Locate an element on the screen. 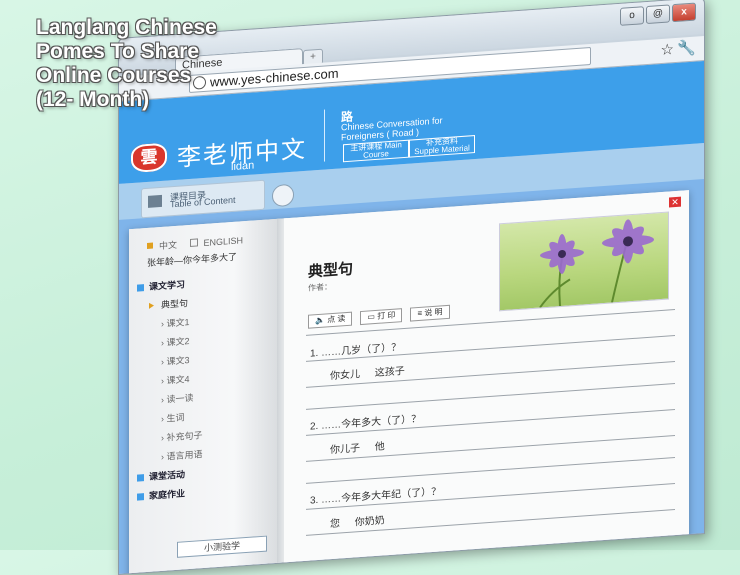 This screenshot has width=740, height=575. page-tools: 🔈 点 读 ▭ 打 印 ≡ 说 明 is located at coordinates (379, 316).